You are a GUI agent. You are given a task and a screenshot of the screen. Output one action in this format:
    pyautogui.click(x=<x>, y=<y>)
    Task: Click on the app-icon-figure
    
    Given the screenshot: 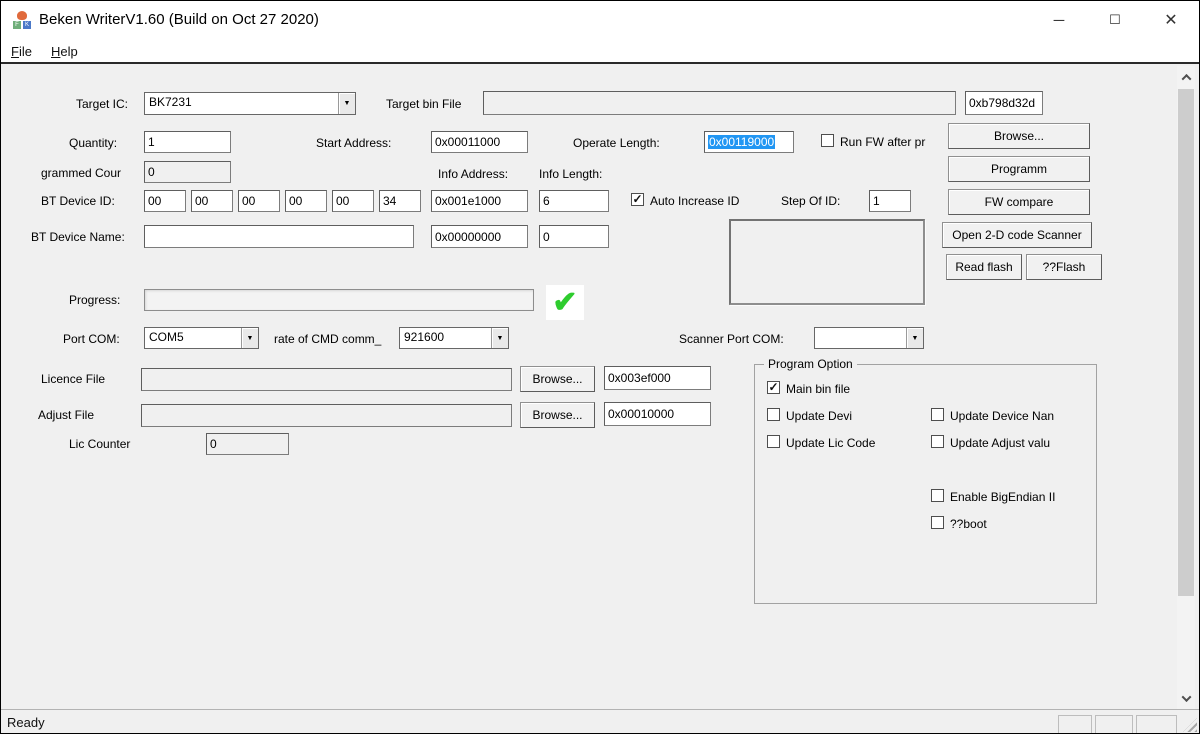 What is the action you would take?
    pyautogui.click(x=22, y=15)
    